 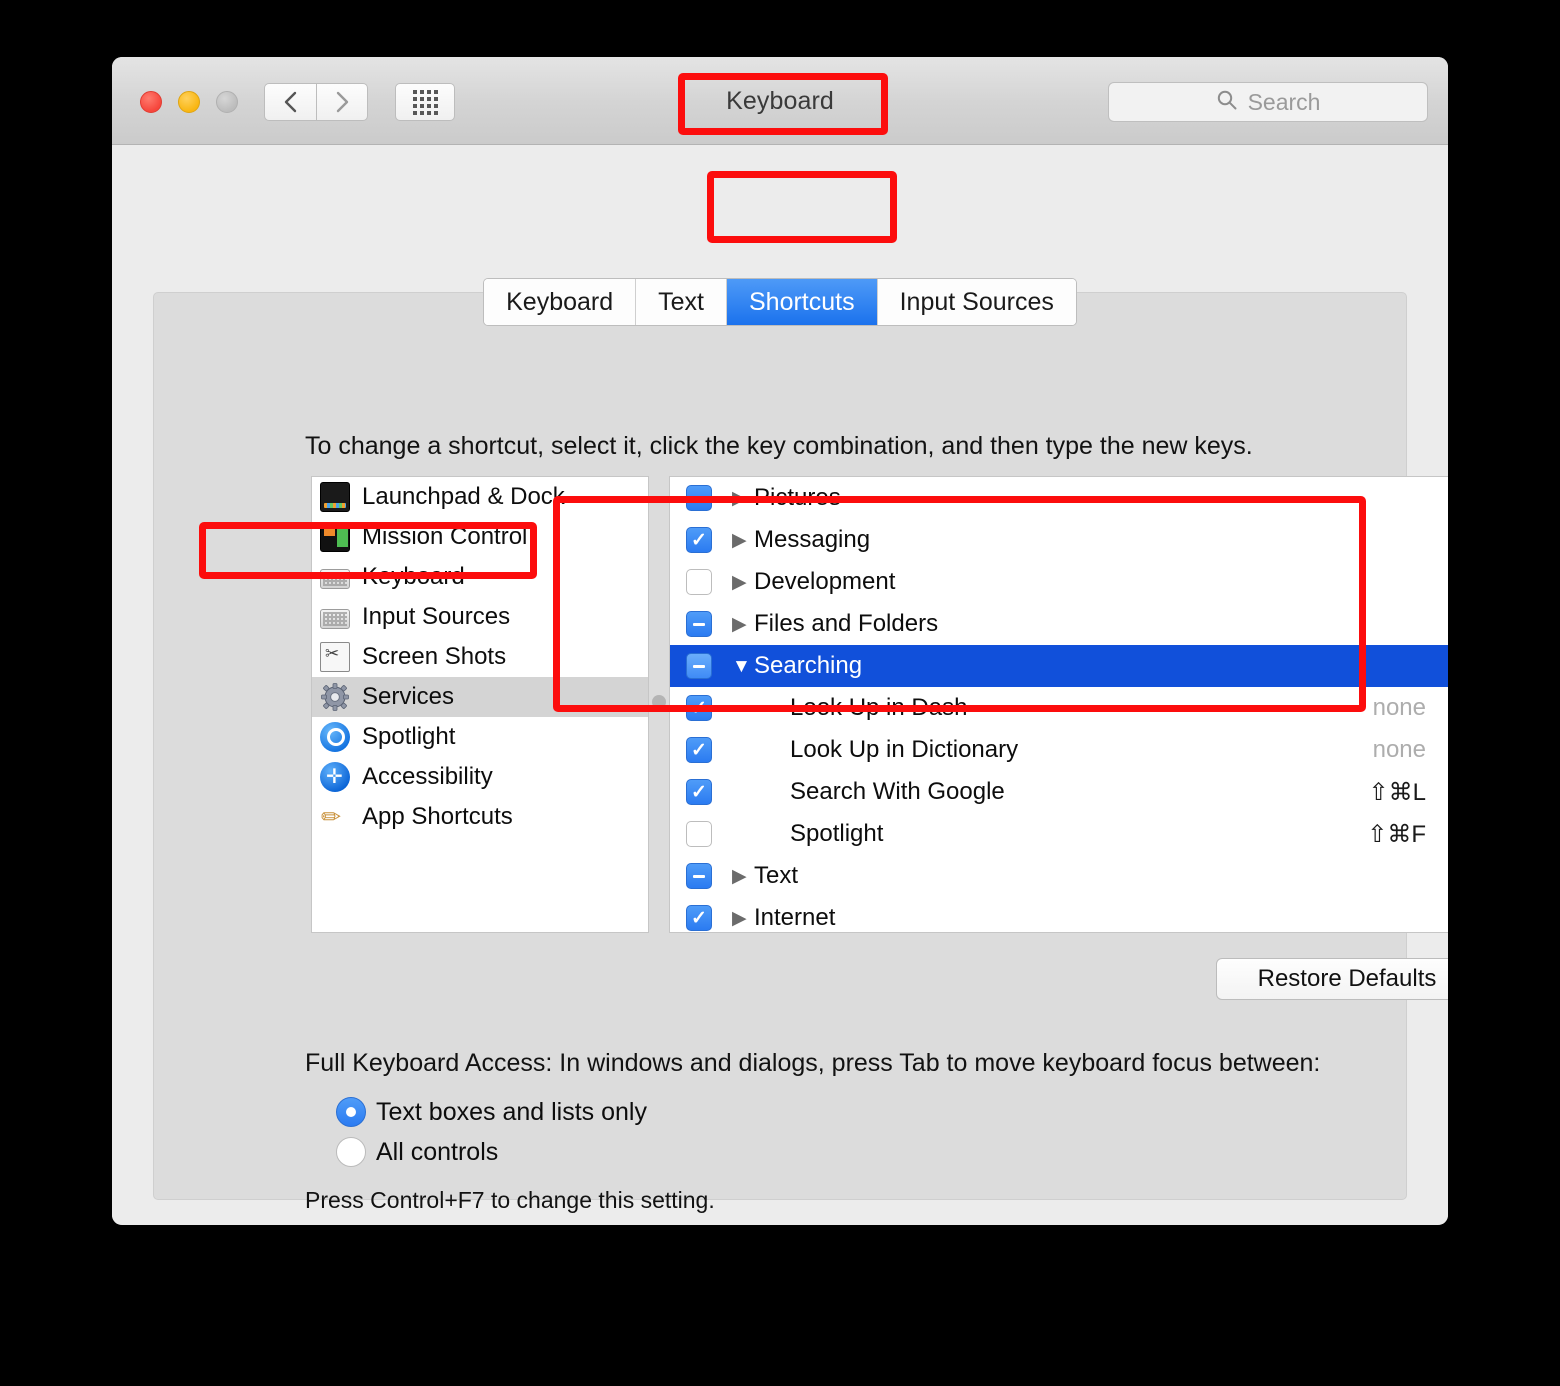 What do you see at coordinates (480, 577) in the screenshot?
I see `sidebar-item-keyboard: Keyboard` at bounding box center [480, 577].